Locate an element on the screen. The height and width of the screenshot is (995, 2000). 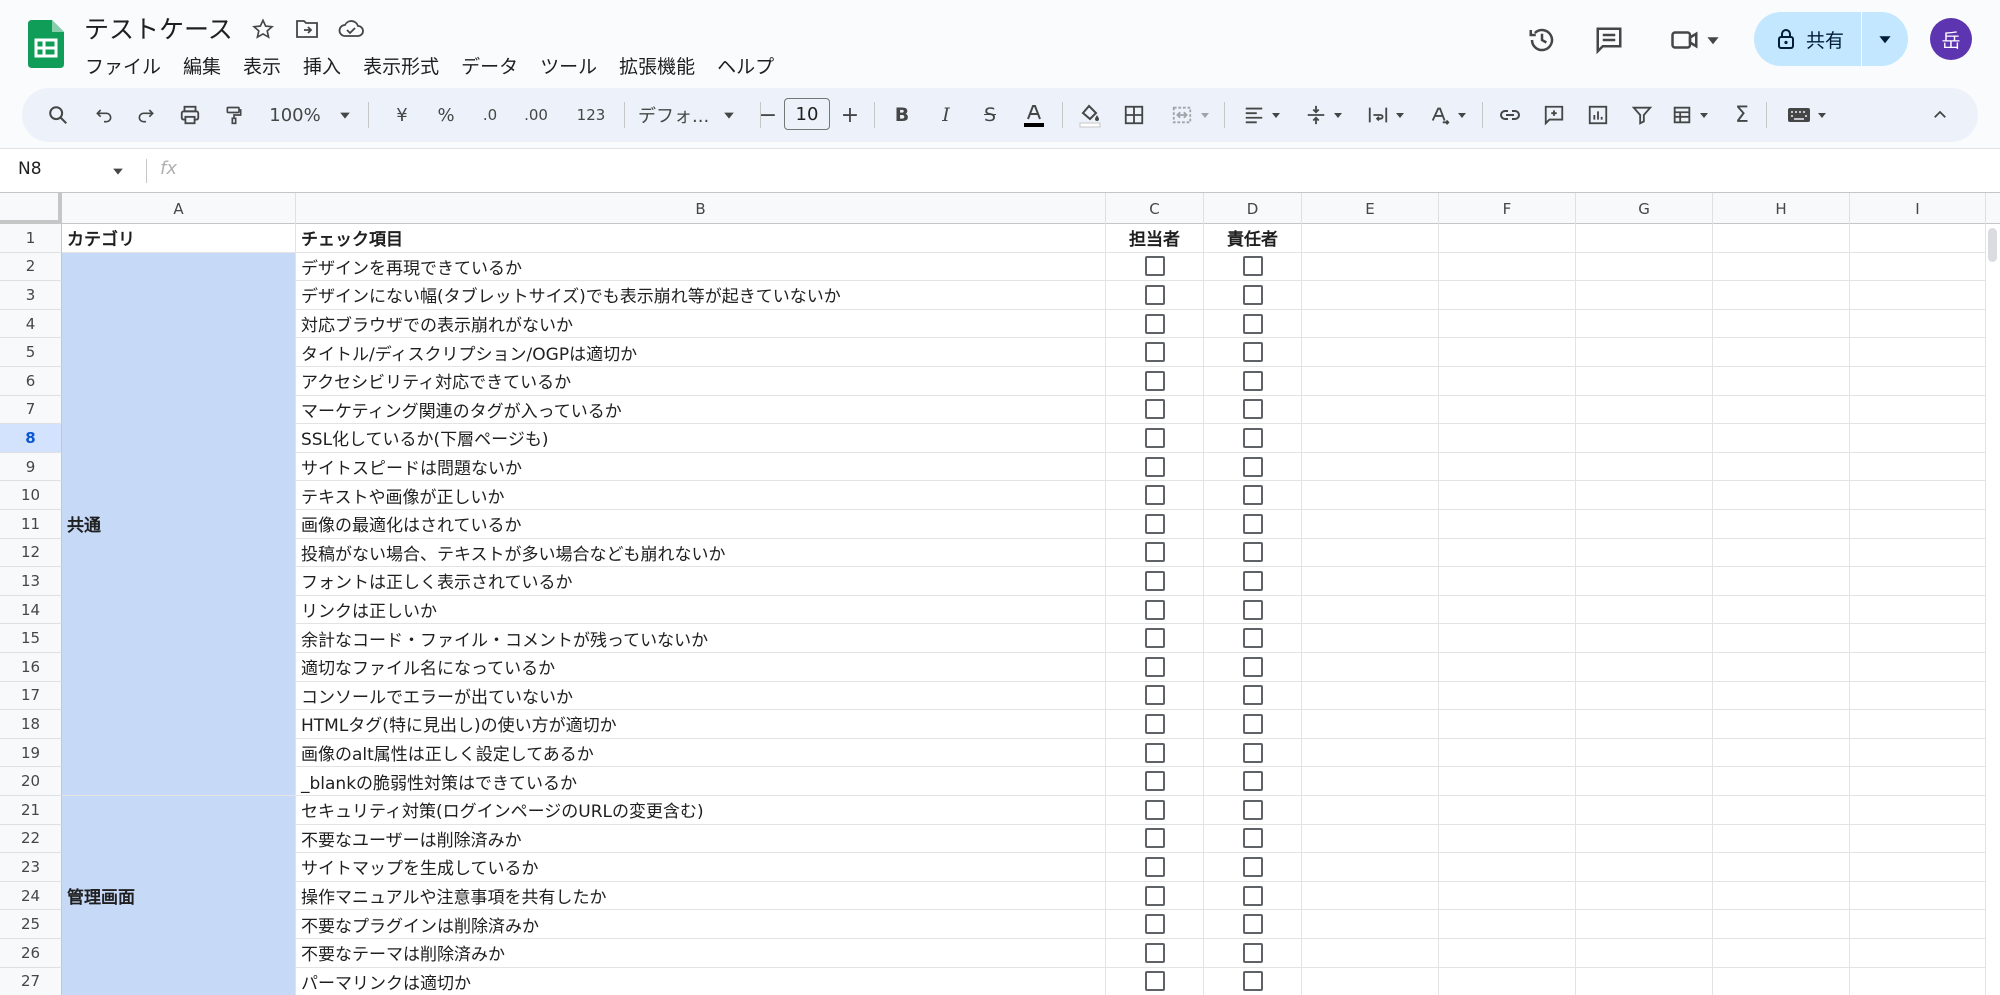
row-header: 14 is located at coordinates (31, 610).